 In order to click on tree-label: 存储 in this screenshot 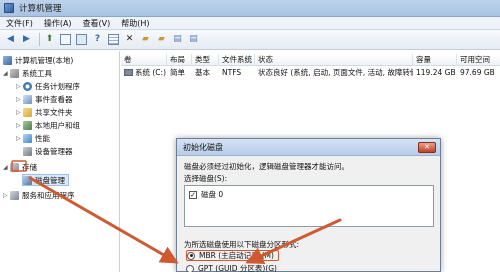, I will do `click(29, 167)`.